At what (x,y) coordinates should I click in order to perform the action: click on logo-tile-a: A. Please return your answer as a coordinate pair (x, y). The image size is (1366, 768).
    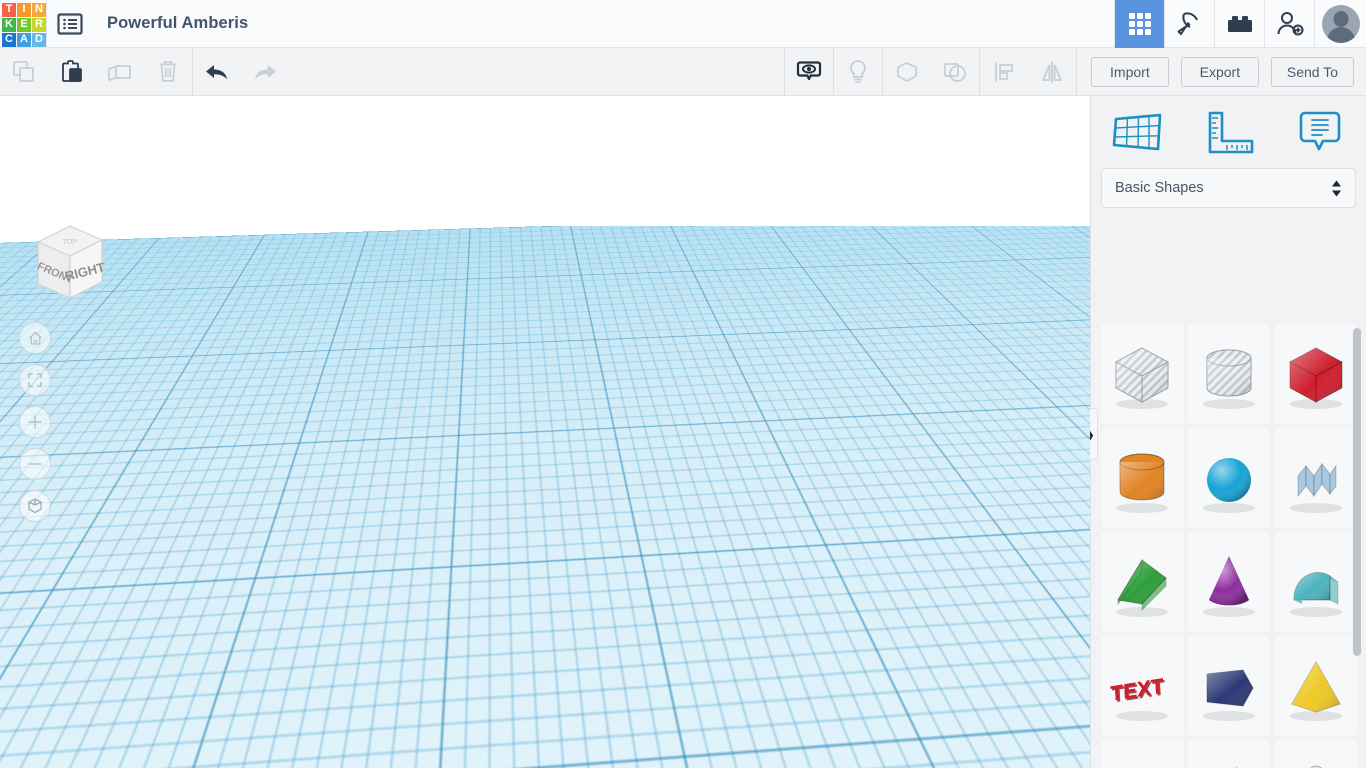
    Looking at the image, I should click on (24, 39).